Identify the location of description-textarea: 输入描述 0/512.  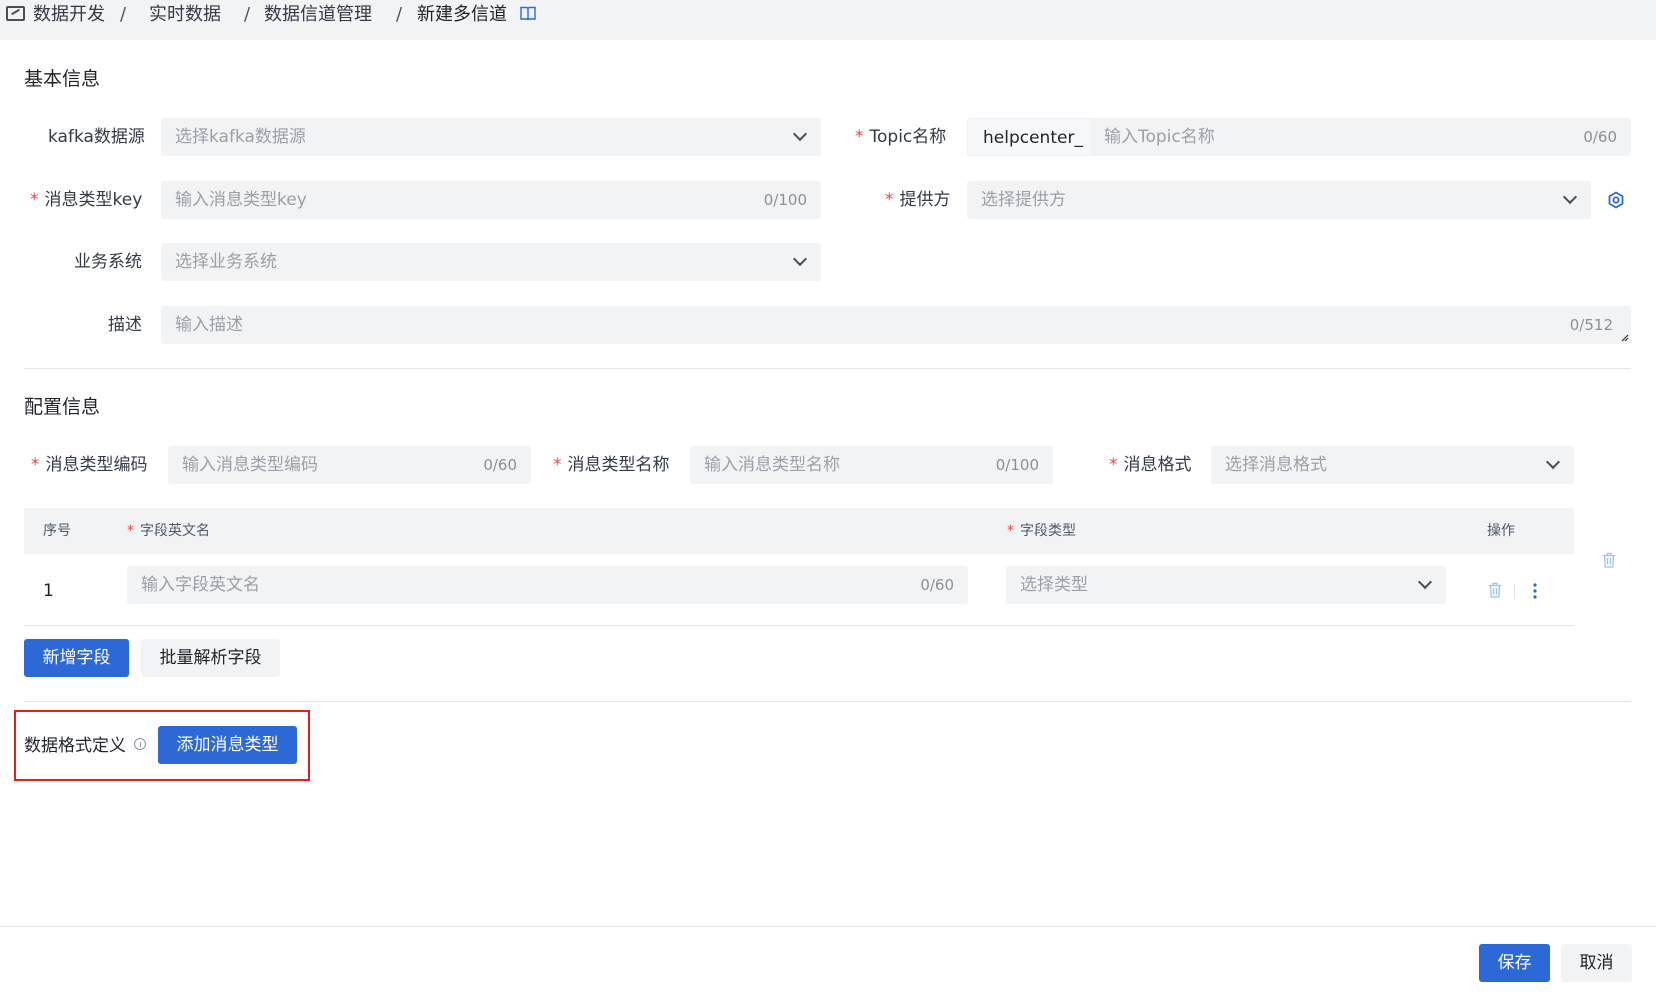
(896, 325).